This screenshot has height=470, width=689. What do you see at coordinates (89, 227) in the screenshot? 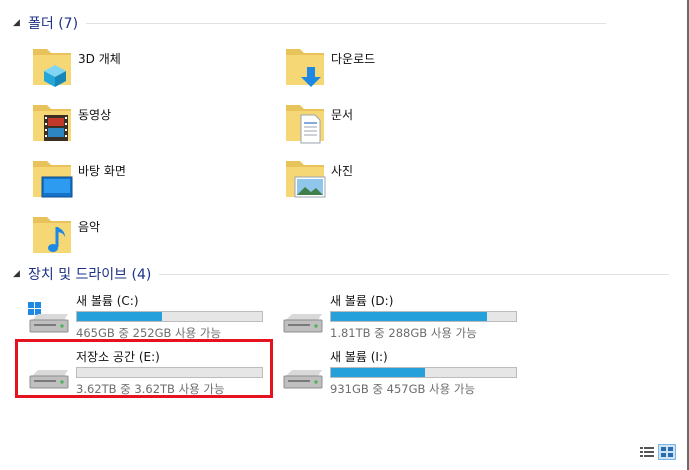
I see `folder-label: 음악` at bounding box center [89, 227].